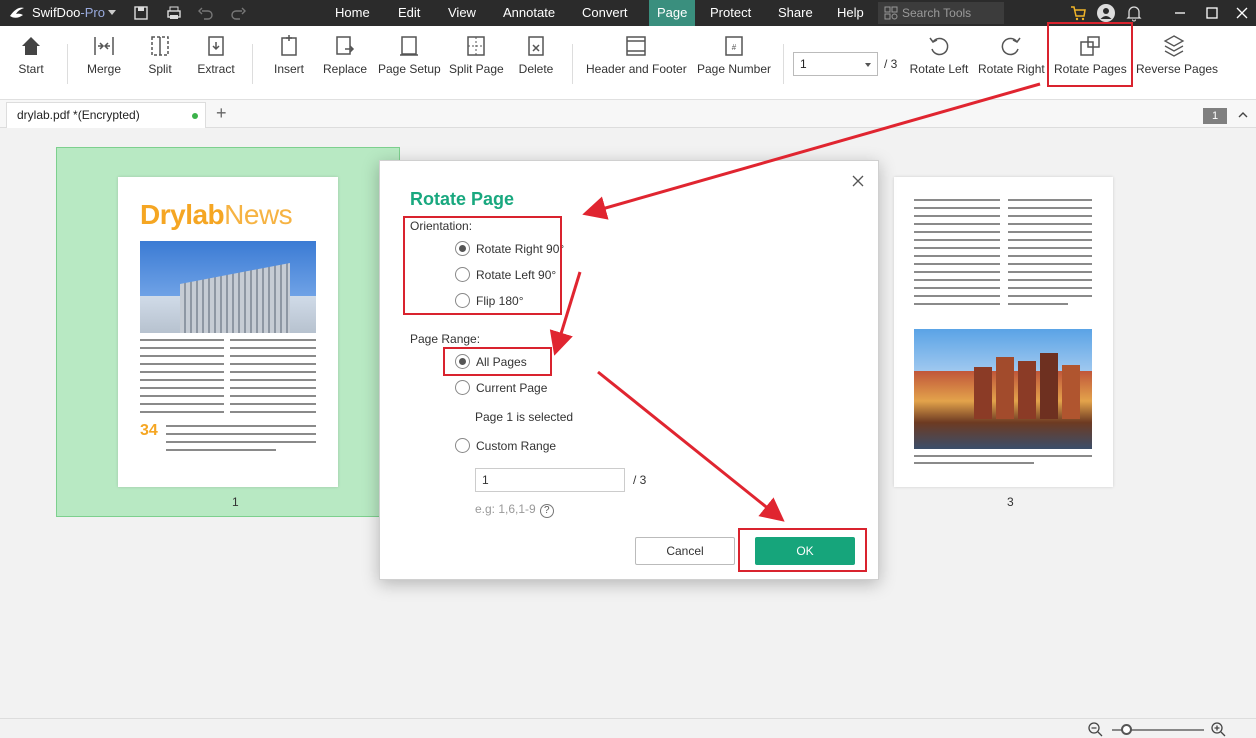 The height and width of the screenshot is (738, 1256). I want to click on new-tab-button: +, so click(221, 113).